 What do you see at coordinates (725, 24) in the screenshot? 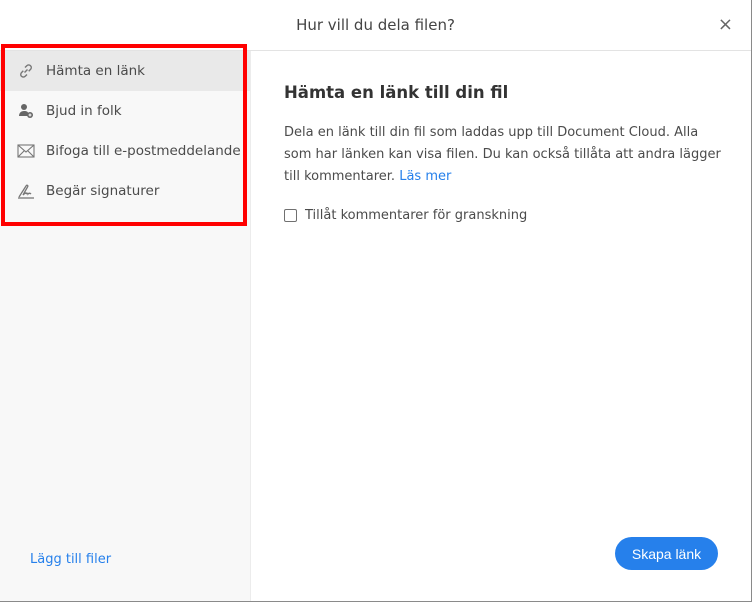
I see `close-icon: ×` at bounding box center [725, 24].